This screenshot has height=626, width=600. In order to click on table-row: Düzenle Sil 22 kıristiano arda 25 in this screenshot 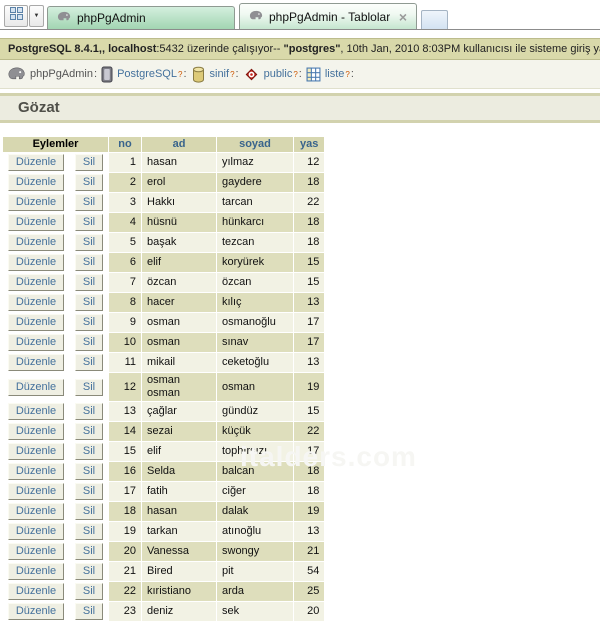, I will do `click(164, 591)`.